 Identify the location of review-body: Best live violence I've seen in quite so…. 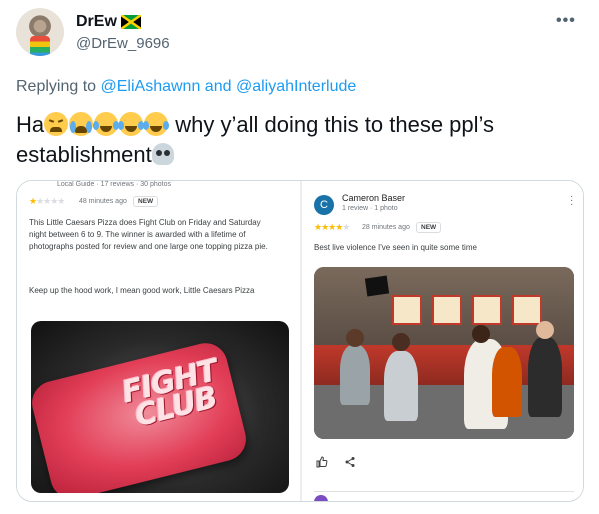
(395, 247).